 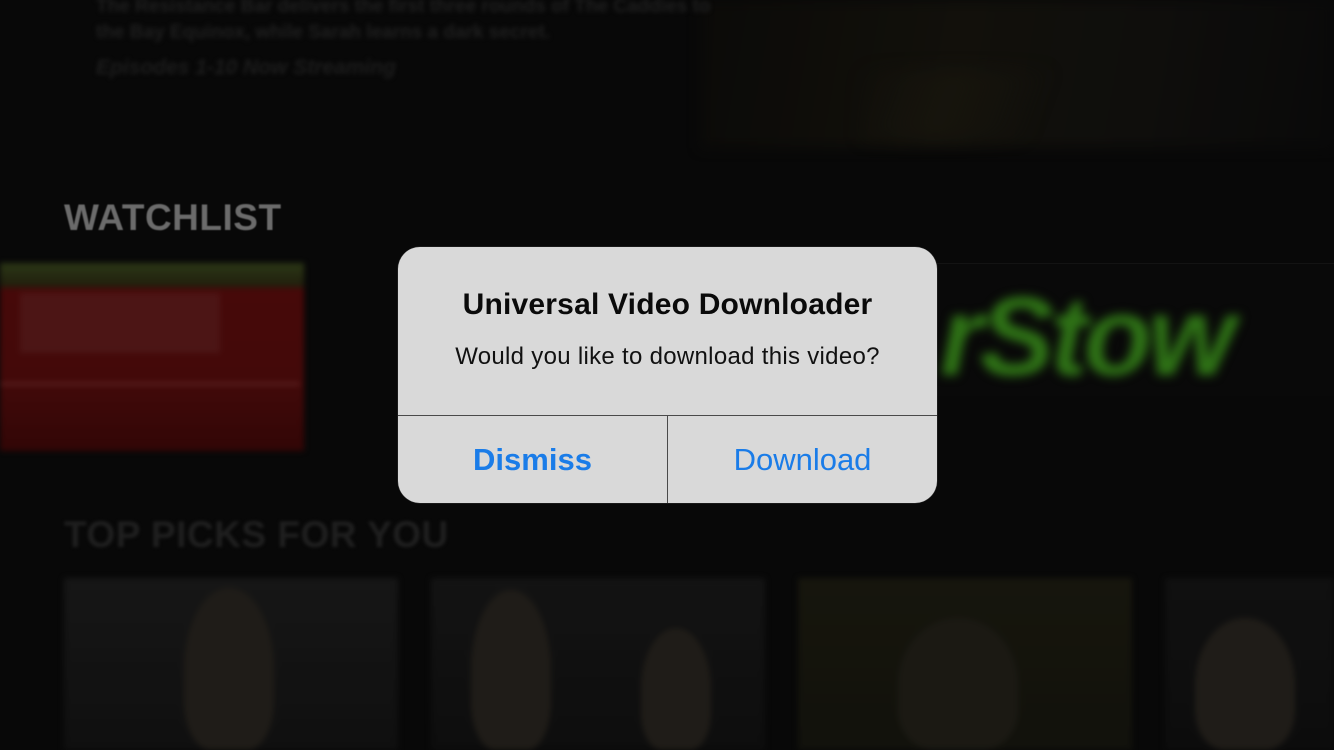 I want to click on download-button: Download, so click(x=802, y=459).